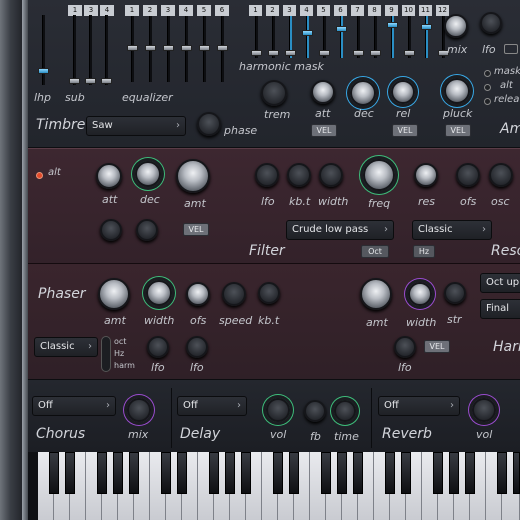 The image size is (520, 520). Describe the element at coordinates (109, 176) in the screenshot. I see `filter-att-knob` at that location.